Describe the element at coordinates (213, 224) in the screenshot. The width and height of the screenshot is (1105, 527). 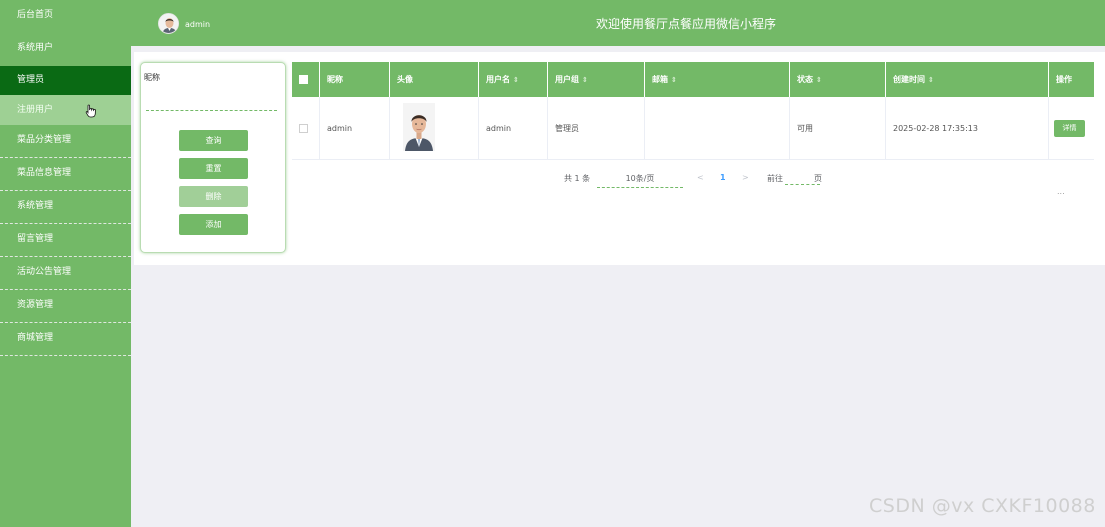
I see `add-button: 添加` at that location.